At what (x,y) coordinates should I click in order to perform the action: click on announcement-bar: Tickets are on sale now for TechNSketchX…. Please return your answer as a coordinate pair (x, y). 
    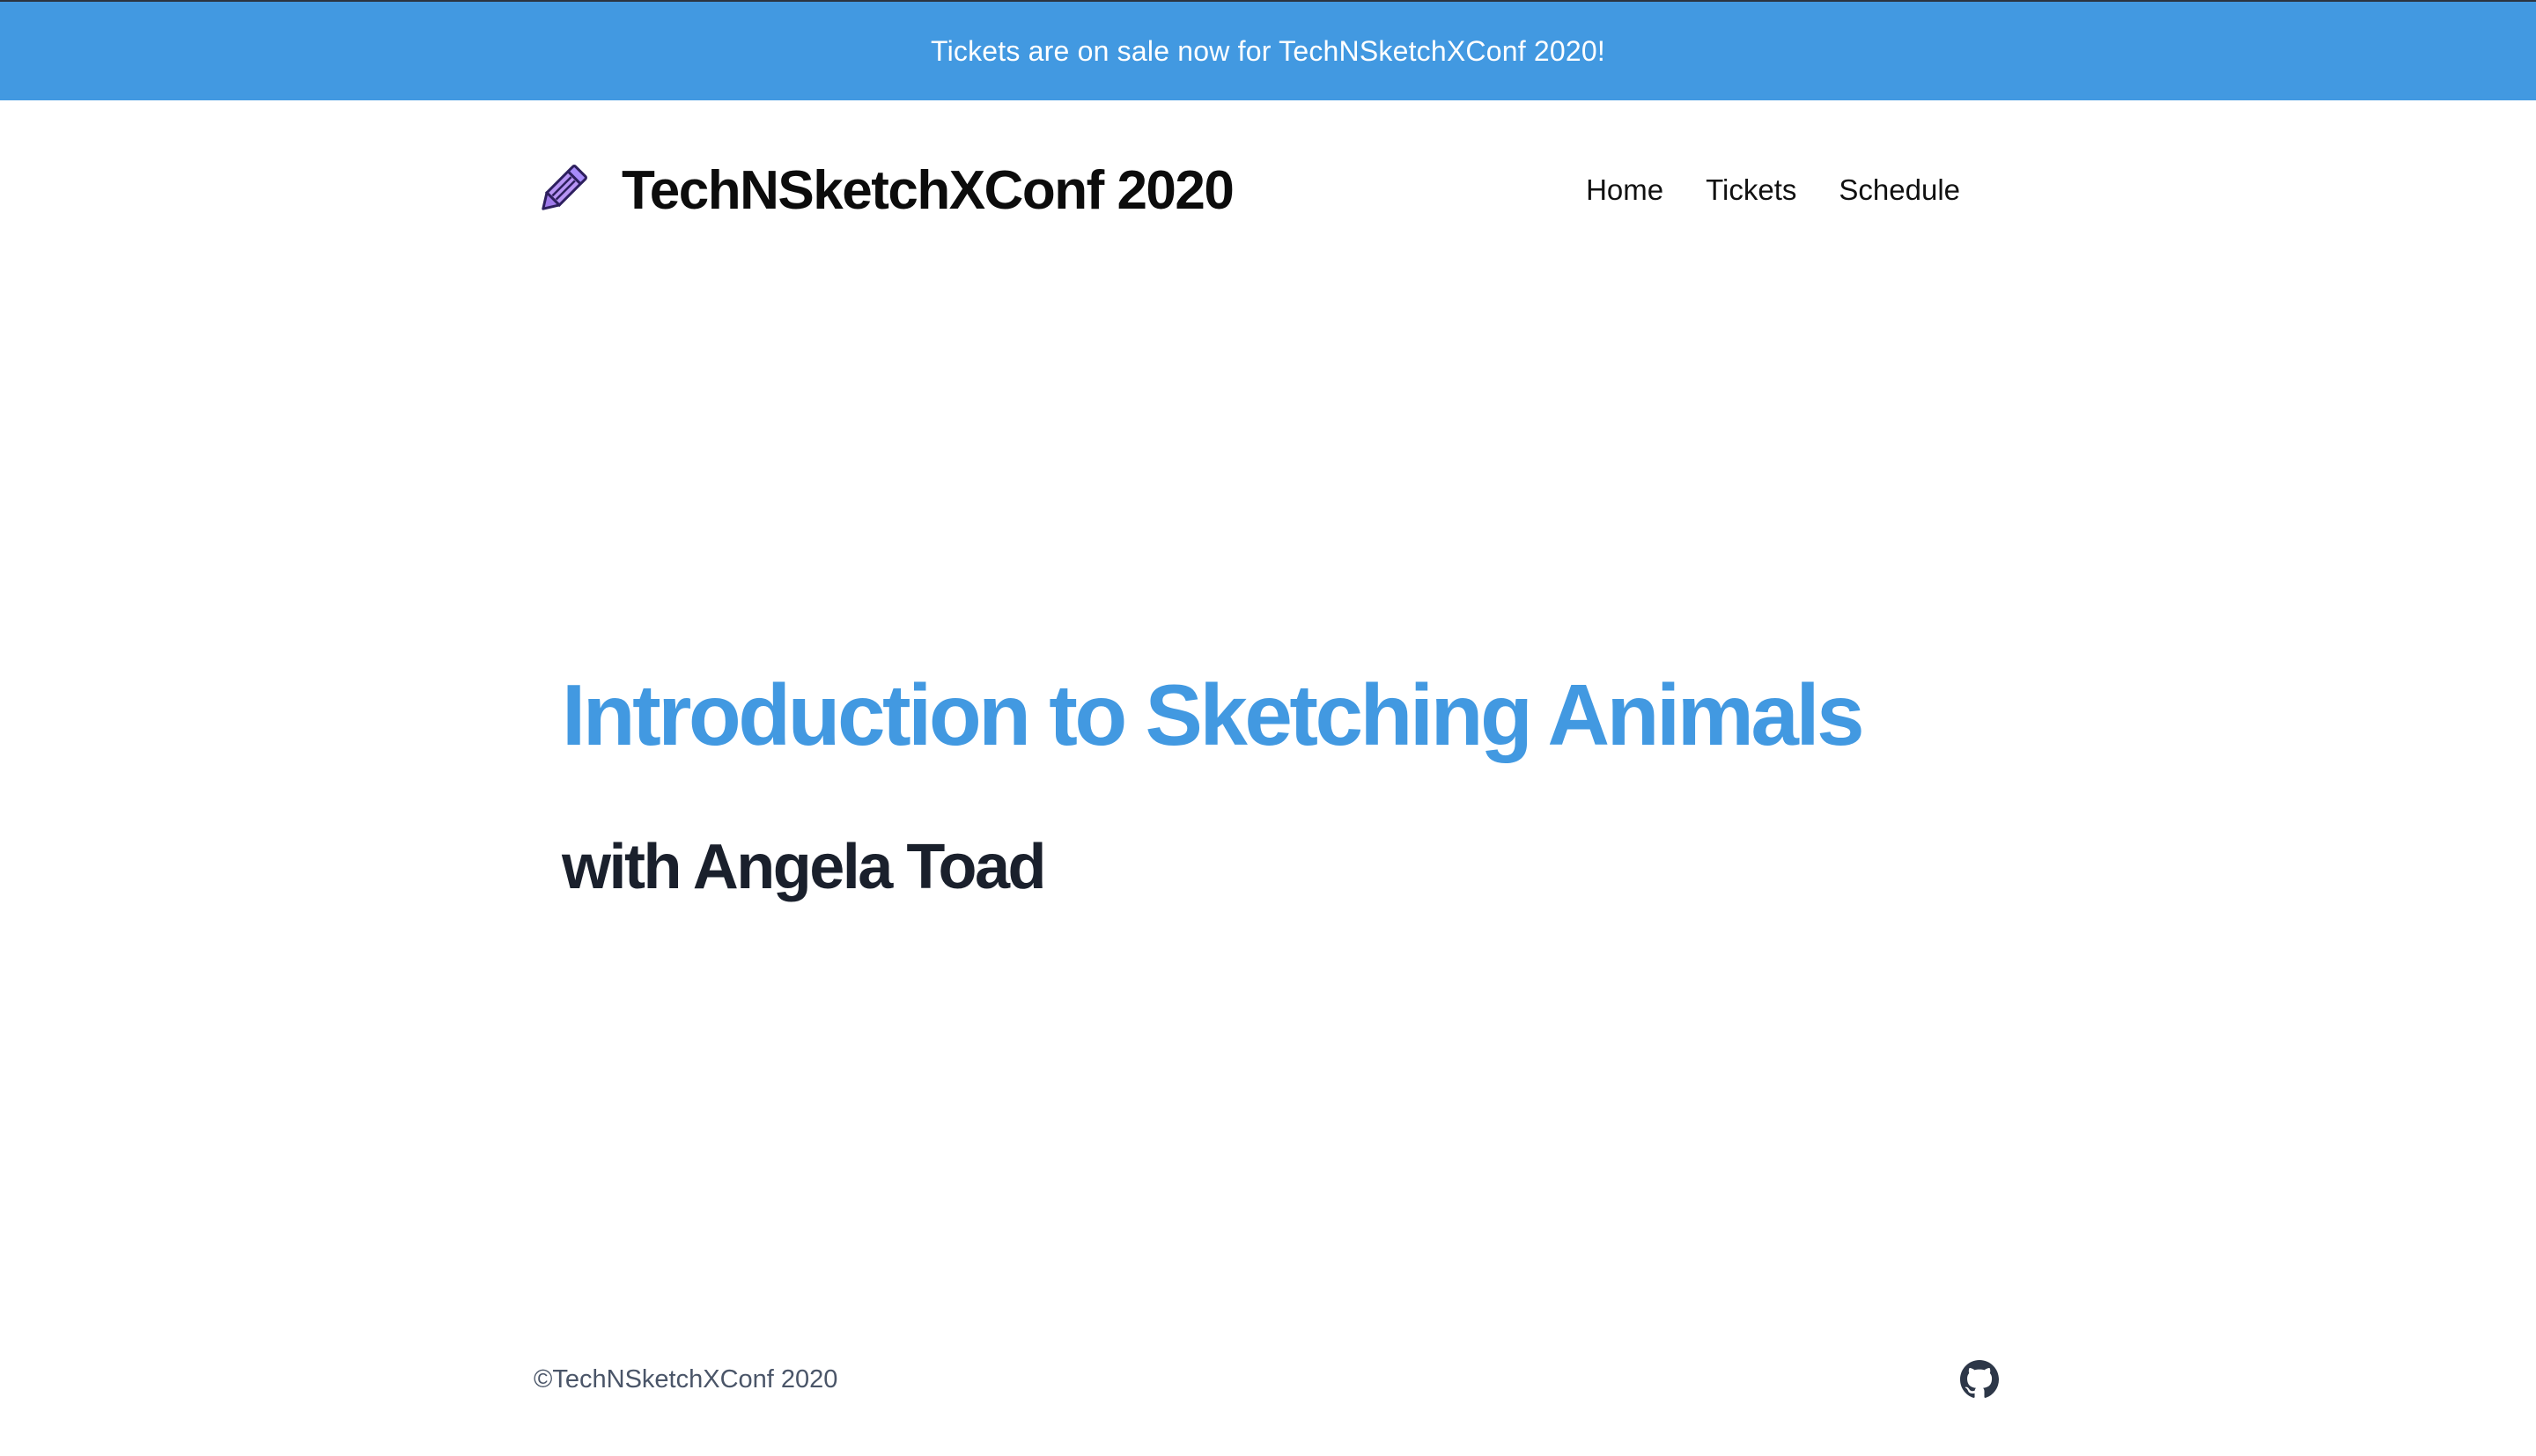
    Looking at the image, I should click on (1268, 50).